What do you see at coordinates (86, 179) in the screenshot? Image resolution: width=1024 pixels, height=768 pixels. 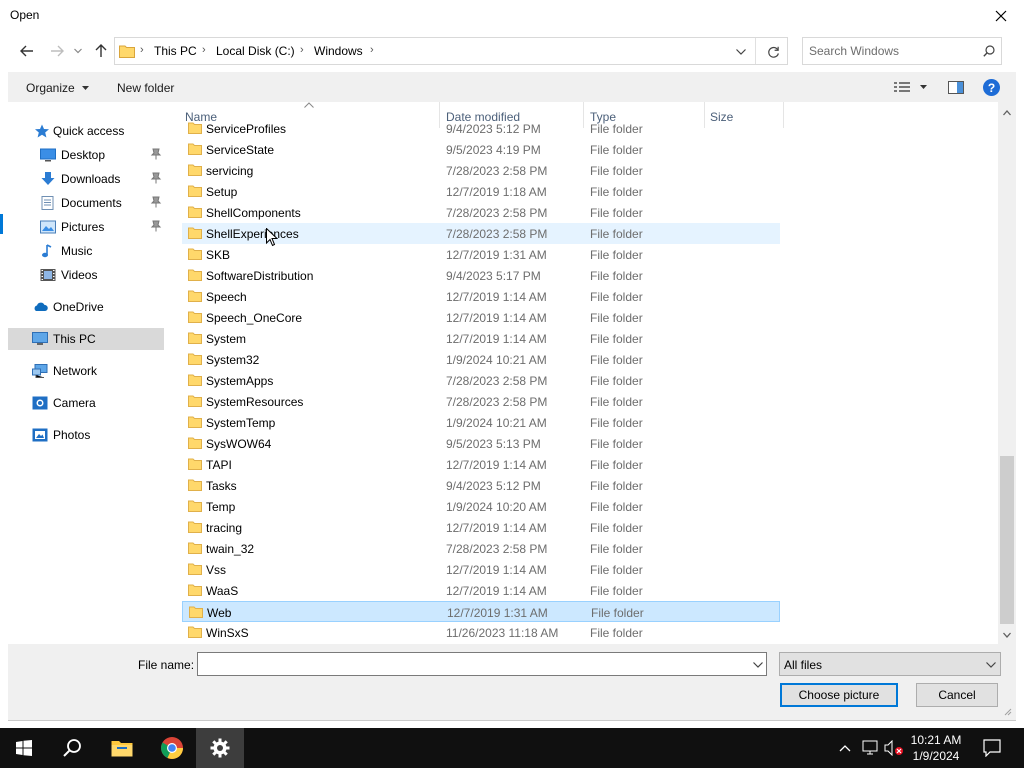 I see `sidebar-item-downloads: Downloads` at bounding box center [86, 179].